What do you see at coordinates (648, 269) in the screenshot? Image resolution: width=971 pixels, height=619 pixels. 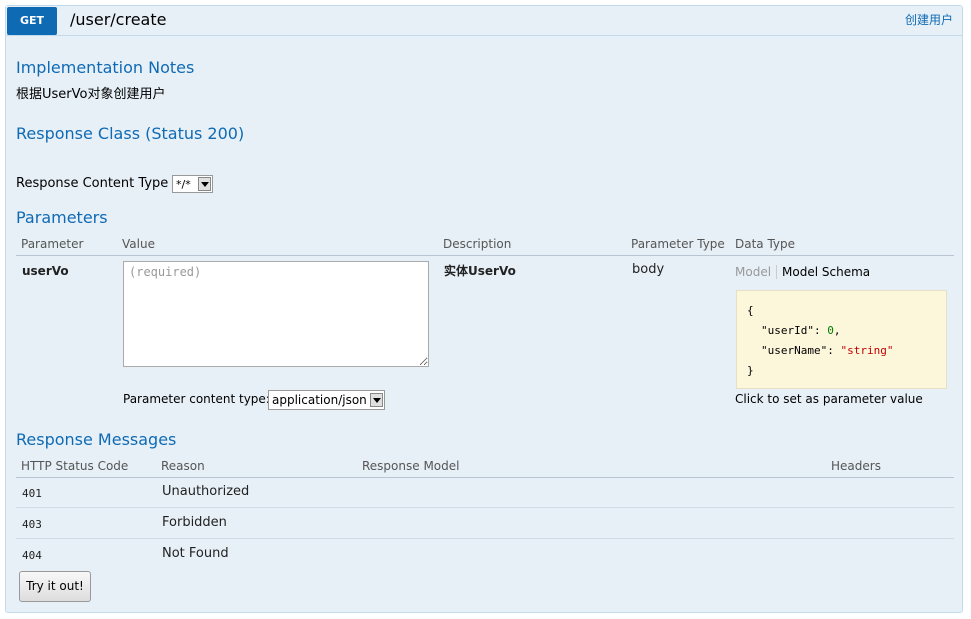 I see `param-type: body` at bounding box center [648, 269].